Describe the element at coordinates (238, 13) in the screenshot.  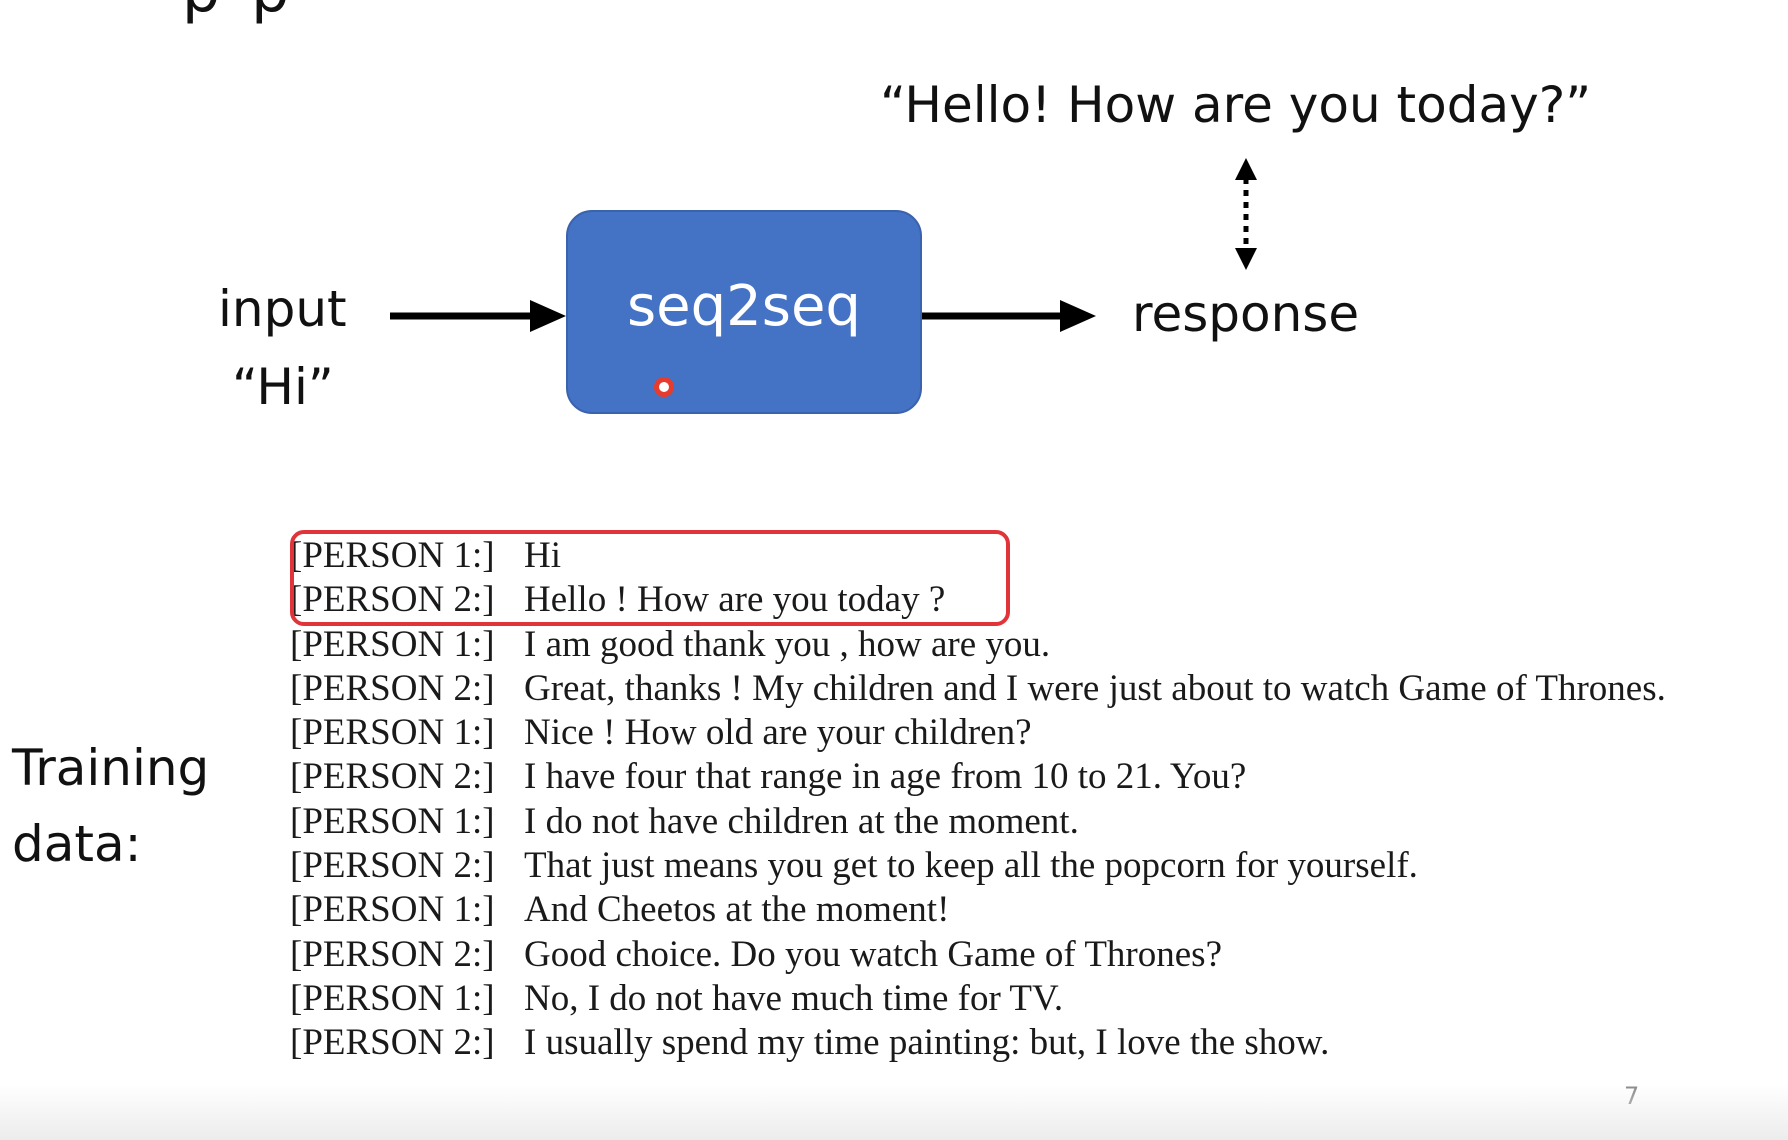
I see `slide-title-fragment: p p` at that location.